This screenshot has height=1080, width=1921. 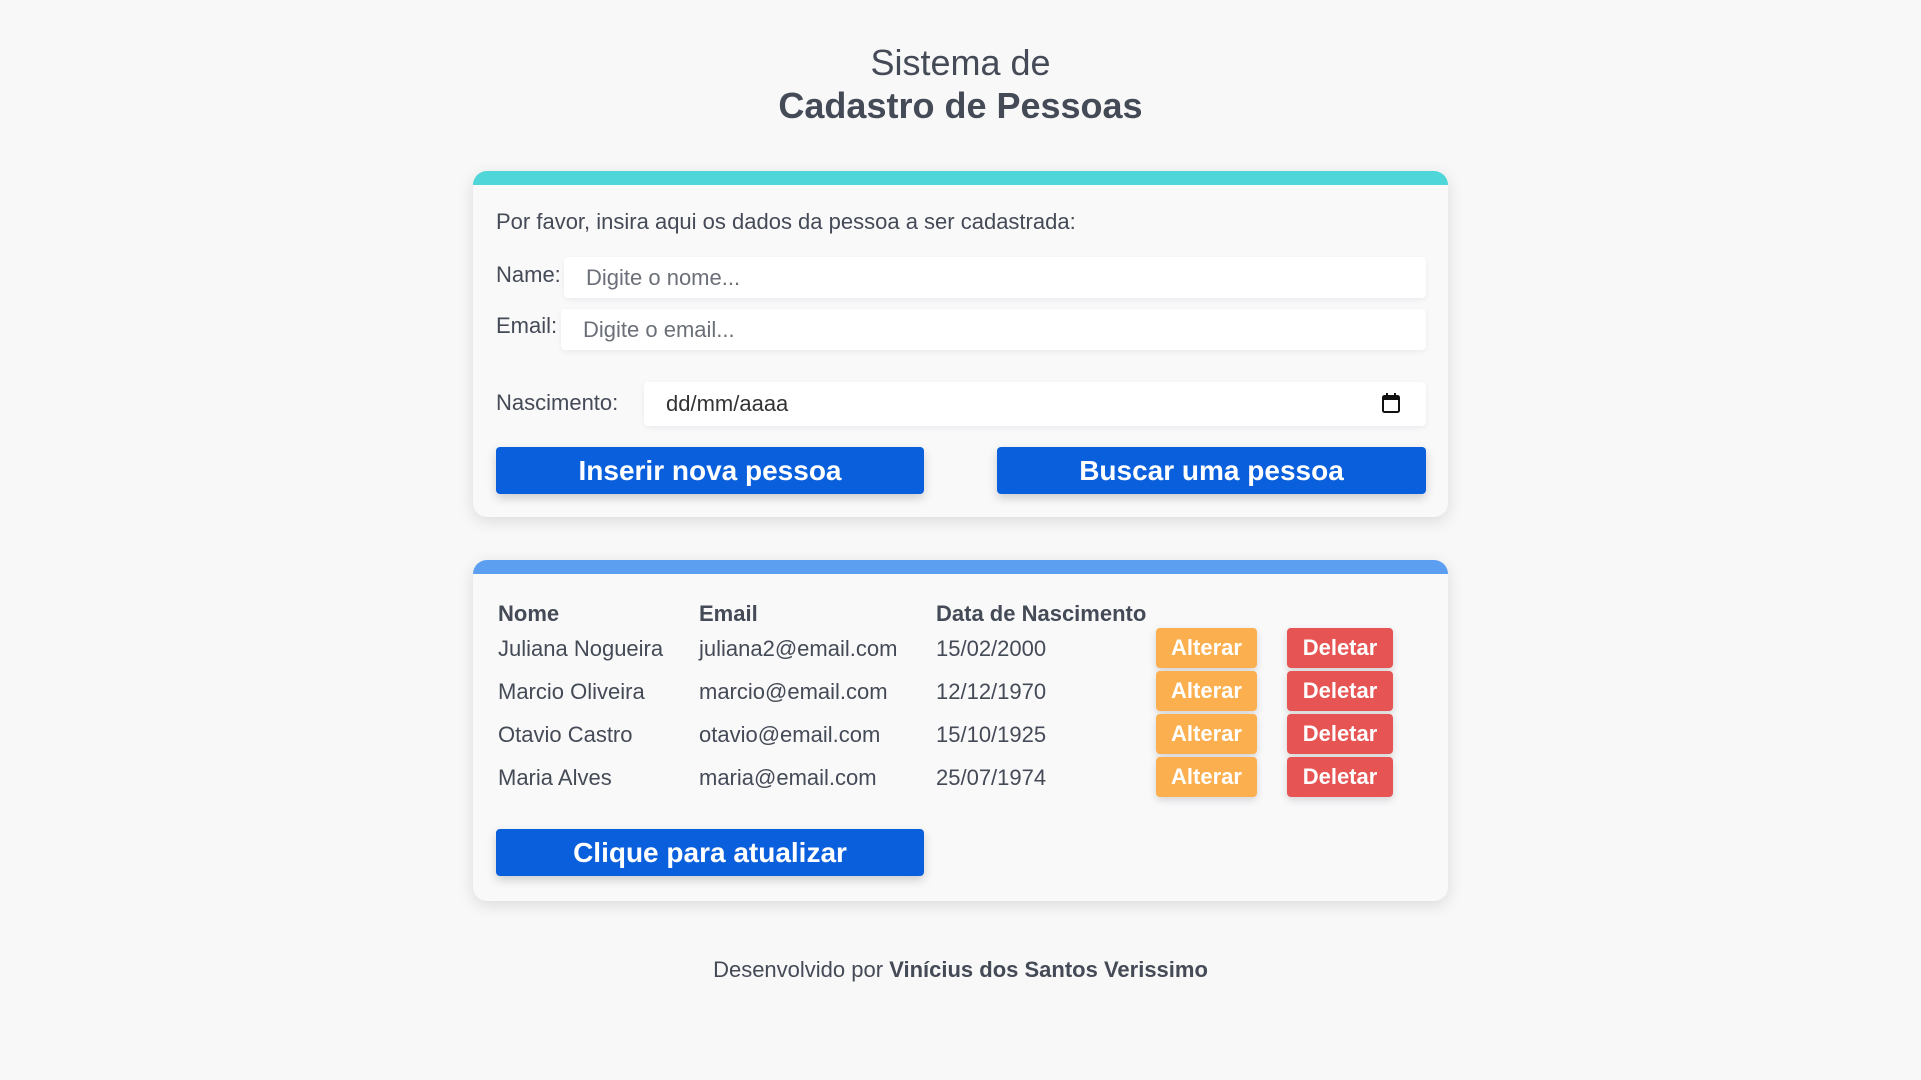 I want to click on column-header-name: Nome, so click(x=529, y=613).